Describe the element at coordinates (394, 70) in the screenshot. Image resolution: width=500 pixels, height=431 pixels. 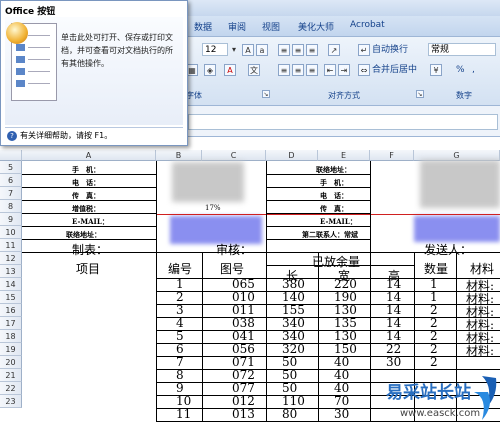
I see `merge-center-button: 合并后居中` at that location.